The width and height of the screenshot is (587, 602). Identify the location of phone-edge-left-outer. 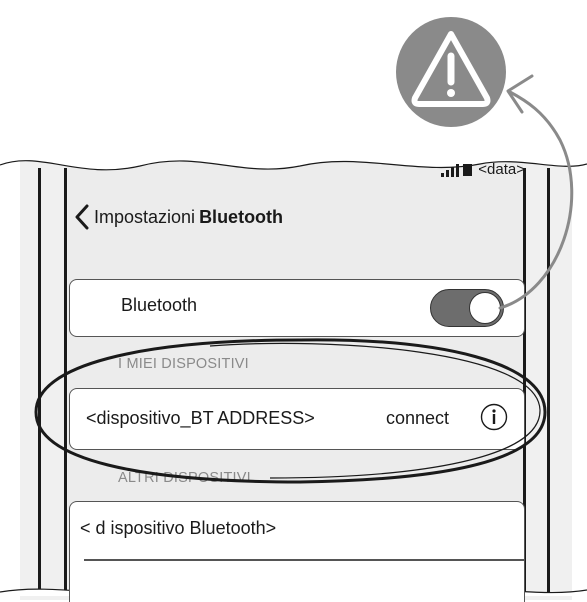
(39, 382).